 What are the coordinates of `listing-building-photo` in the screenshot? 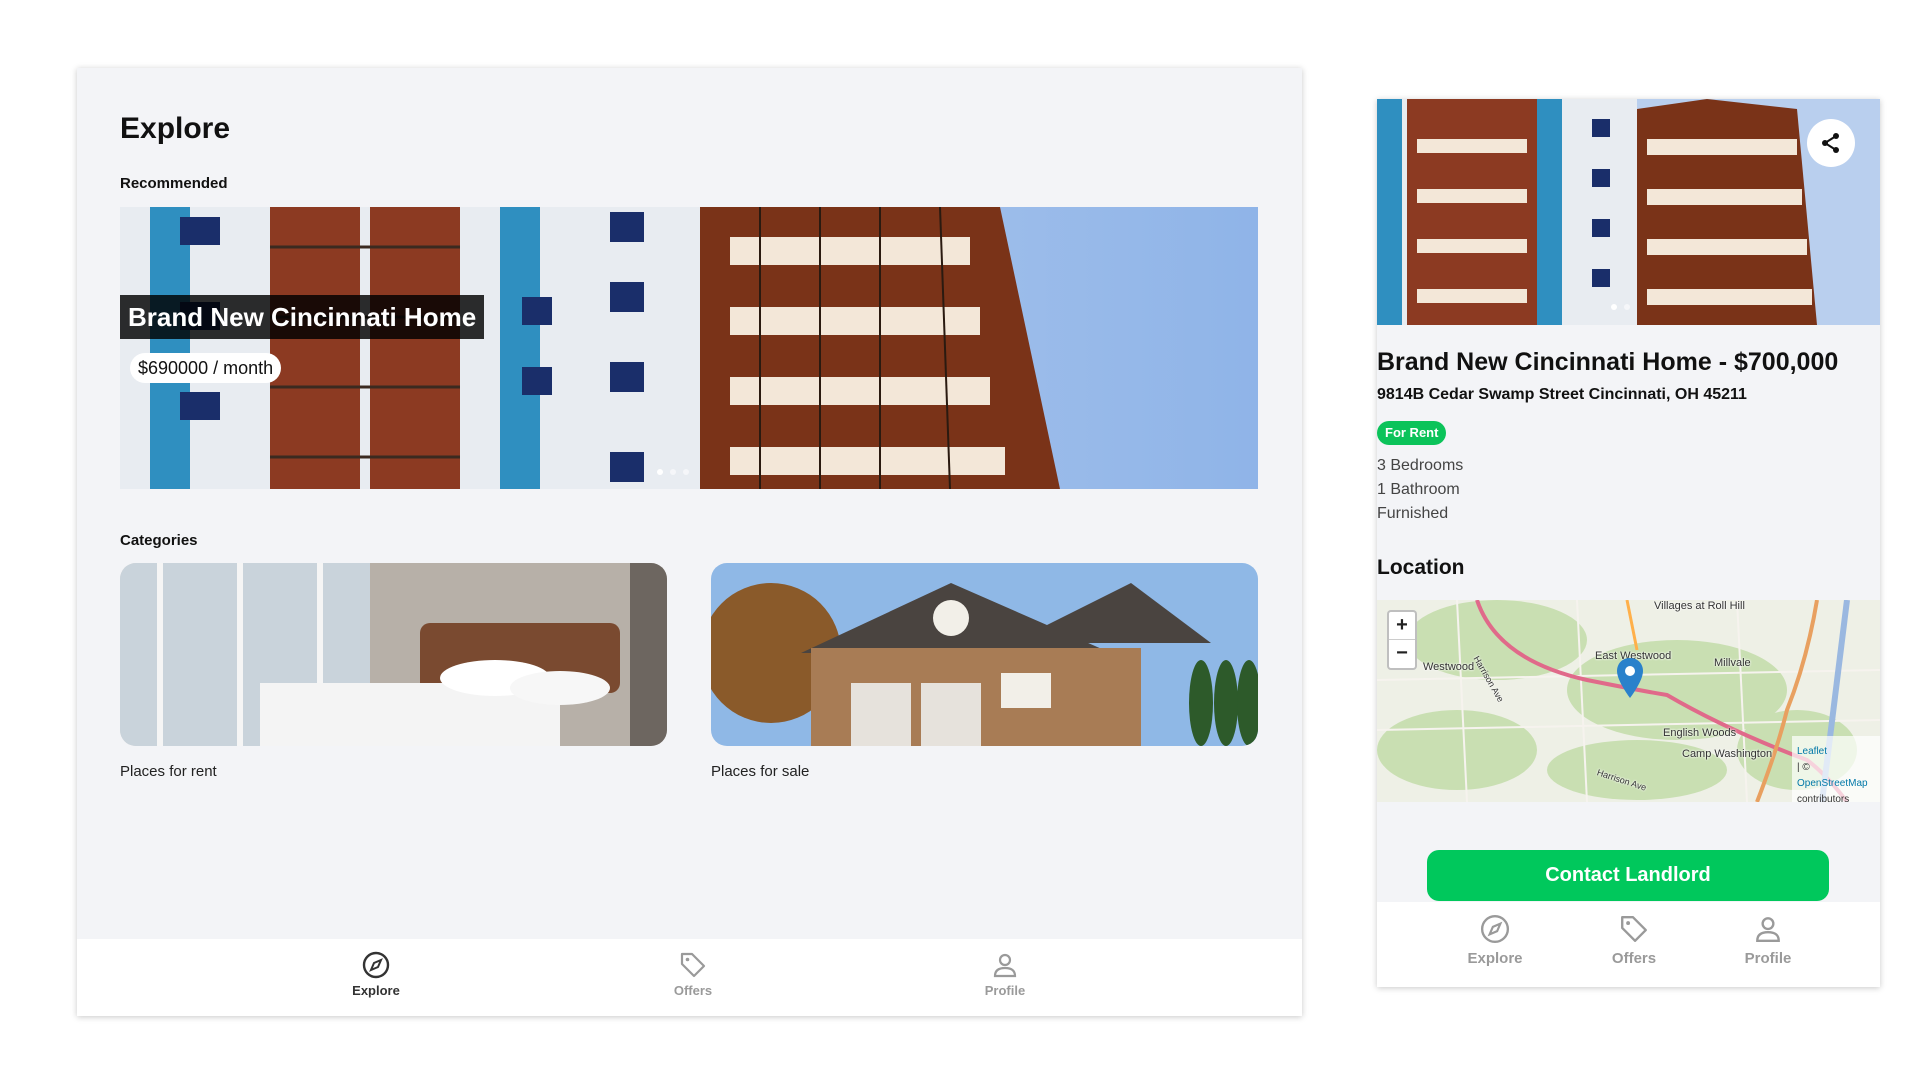 It's located at (1628, 212).